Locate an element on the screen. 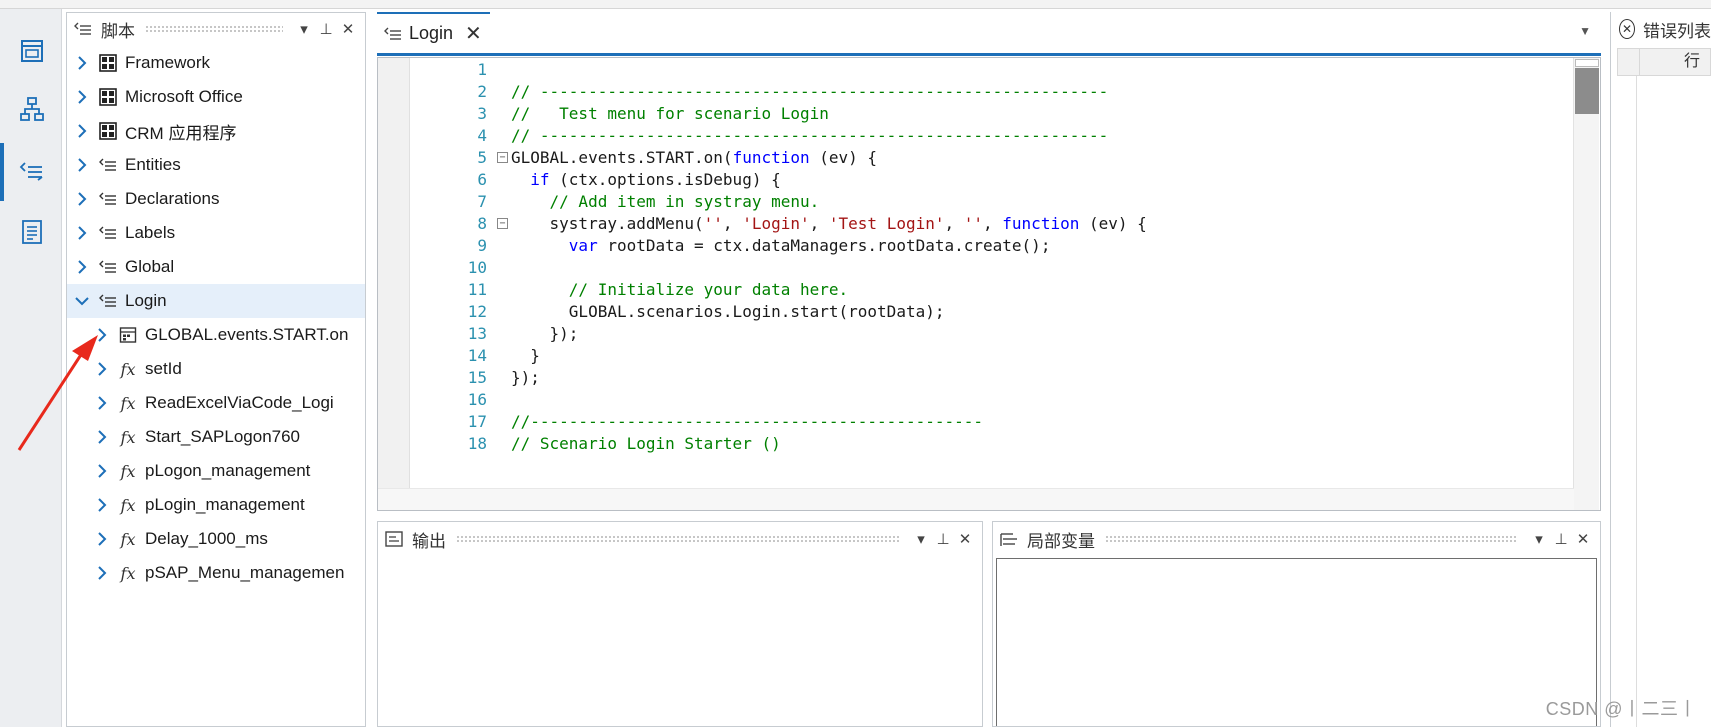 This screenshot has width=1711, height=727. code-token: , is located at coordinates (993, 223).